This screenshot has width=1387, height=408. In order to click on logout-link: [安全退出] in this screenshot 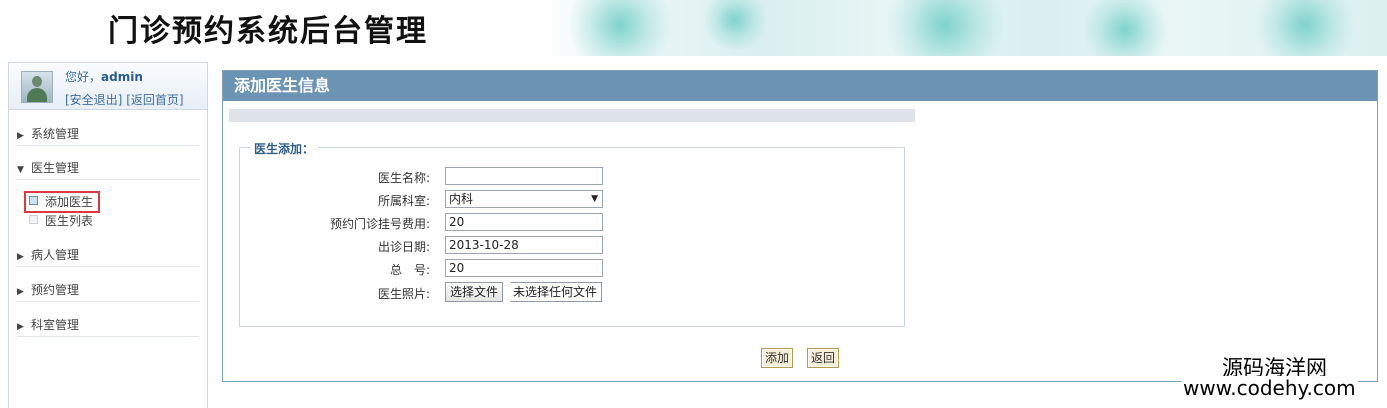, I will do `click(93, 100)`.